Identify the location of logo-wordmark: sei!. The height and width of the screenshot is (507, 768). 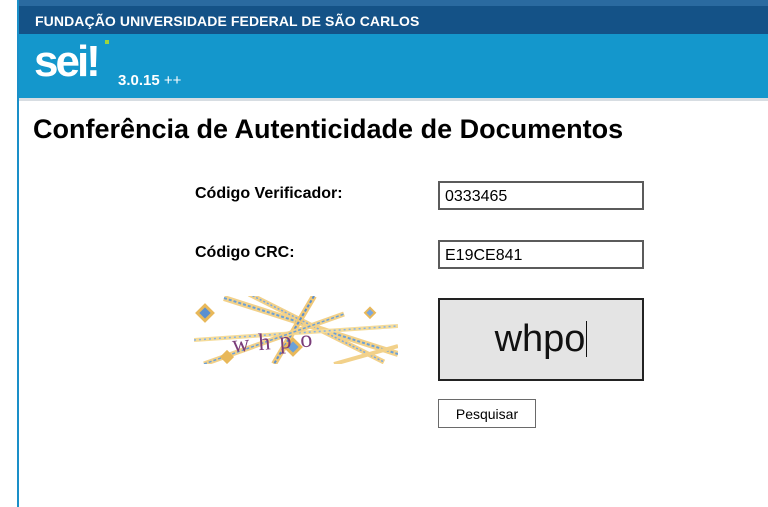
(66, 61).